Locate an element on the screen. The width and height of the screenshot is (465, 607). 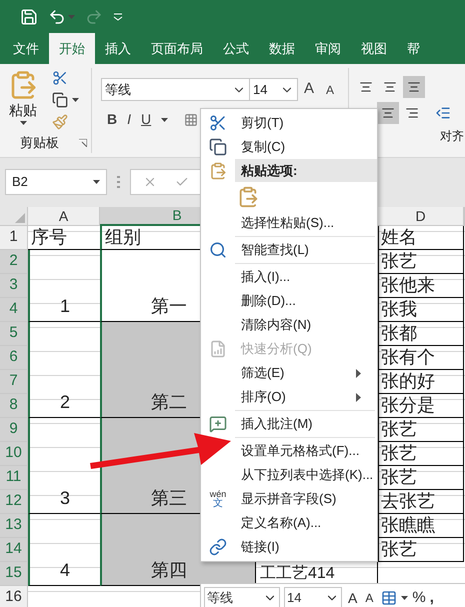
ribbon-tab: 审阅 is located at coordinates (328, 48).